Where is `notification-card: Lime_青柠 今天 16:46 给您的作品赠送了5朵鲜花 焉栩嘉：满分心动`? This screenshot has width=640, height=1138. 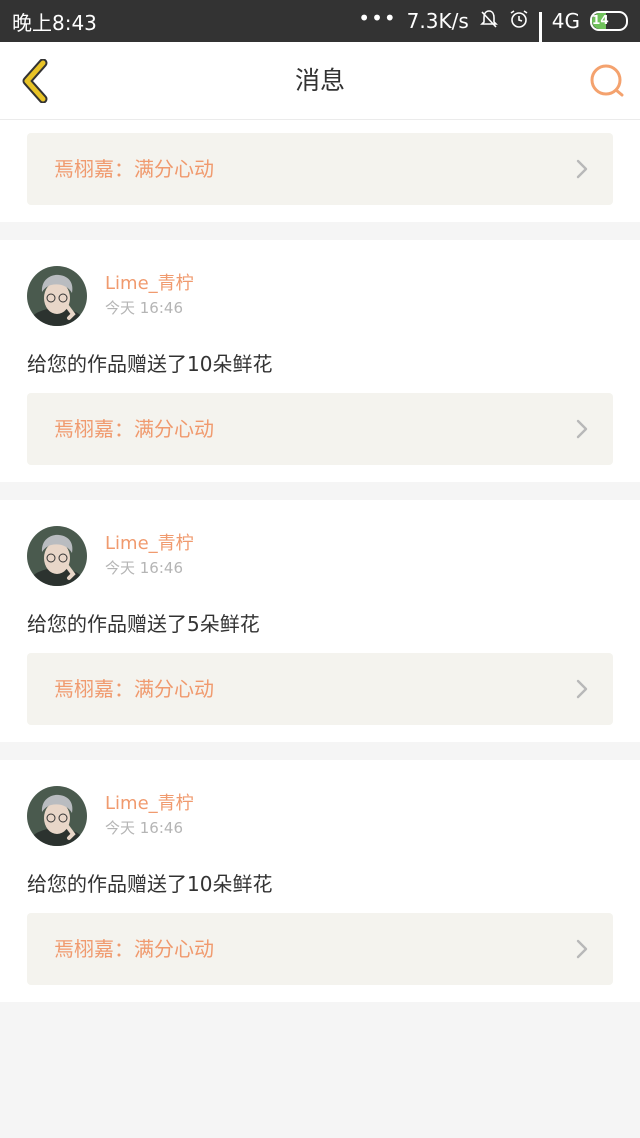 notification-card: Lime_青柠 今天 16:46 给您的作品赠送了5朵鲜花 焉栩嘉：满分心动 is located at coordinates (320, 171).